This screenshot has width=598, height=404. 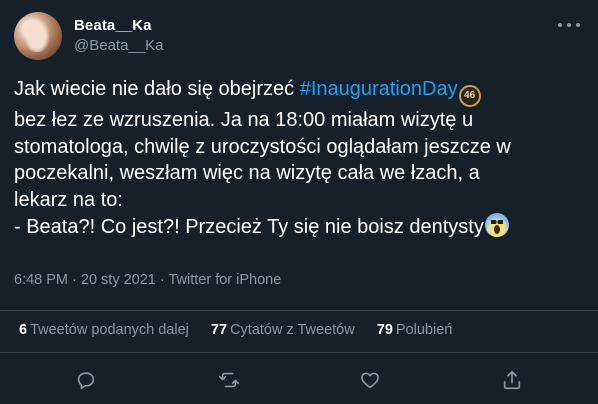 I want to click on reply-icon, so click(x=86, y=381).